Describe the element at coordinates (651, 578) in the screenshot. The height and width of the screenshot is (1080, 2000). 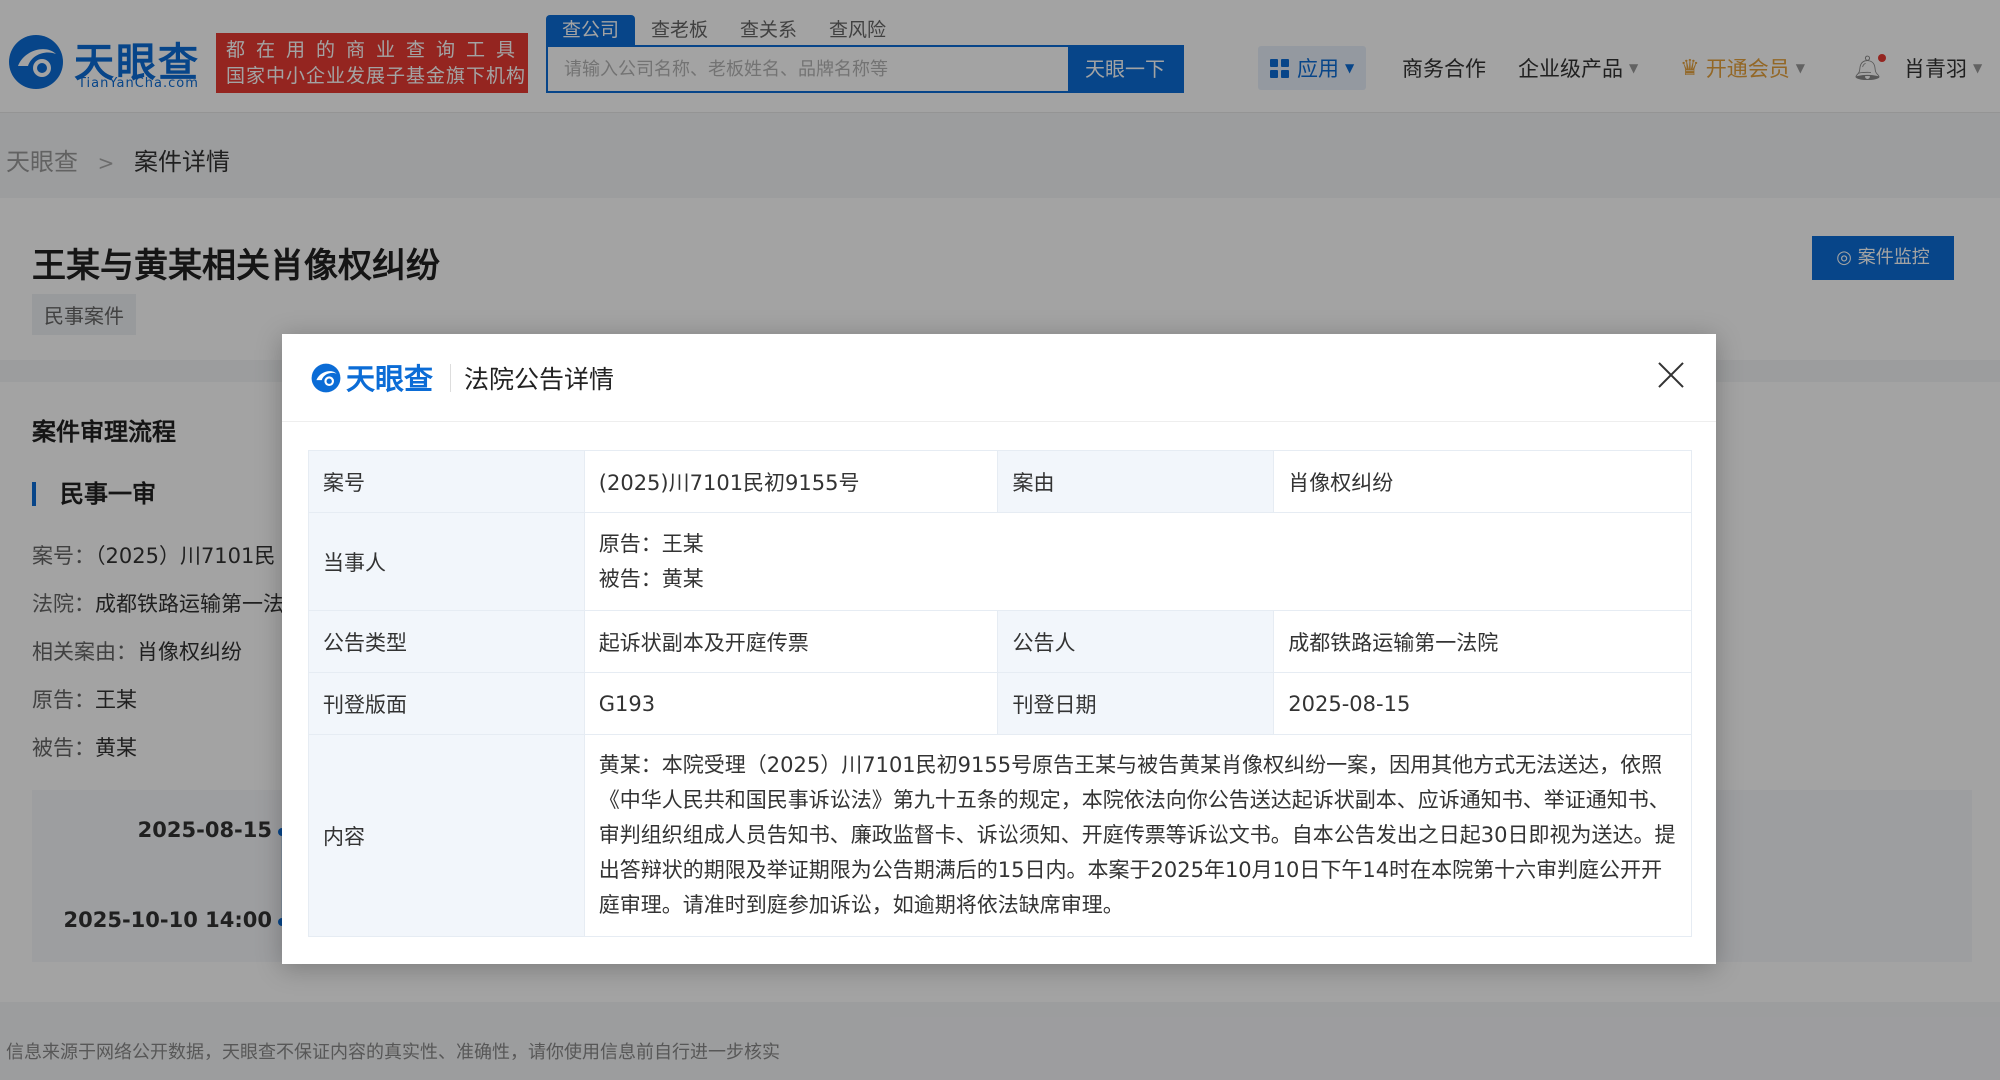
I see `defendant-text: 被告：黄某` at that location.